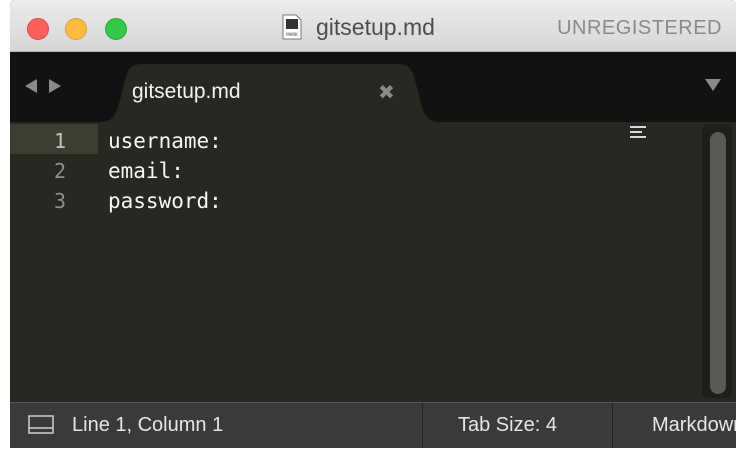 The image size is (746, 452). Describe the element at coordinates (116, 29) in the screenshot. I see `zoom-window-button` at that location.